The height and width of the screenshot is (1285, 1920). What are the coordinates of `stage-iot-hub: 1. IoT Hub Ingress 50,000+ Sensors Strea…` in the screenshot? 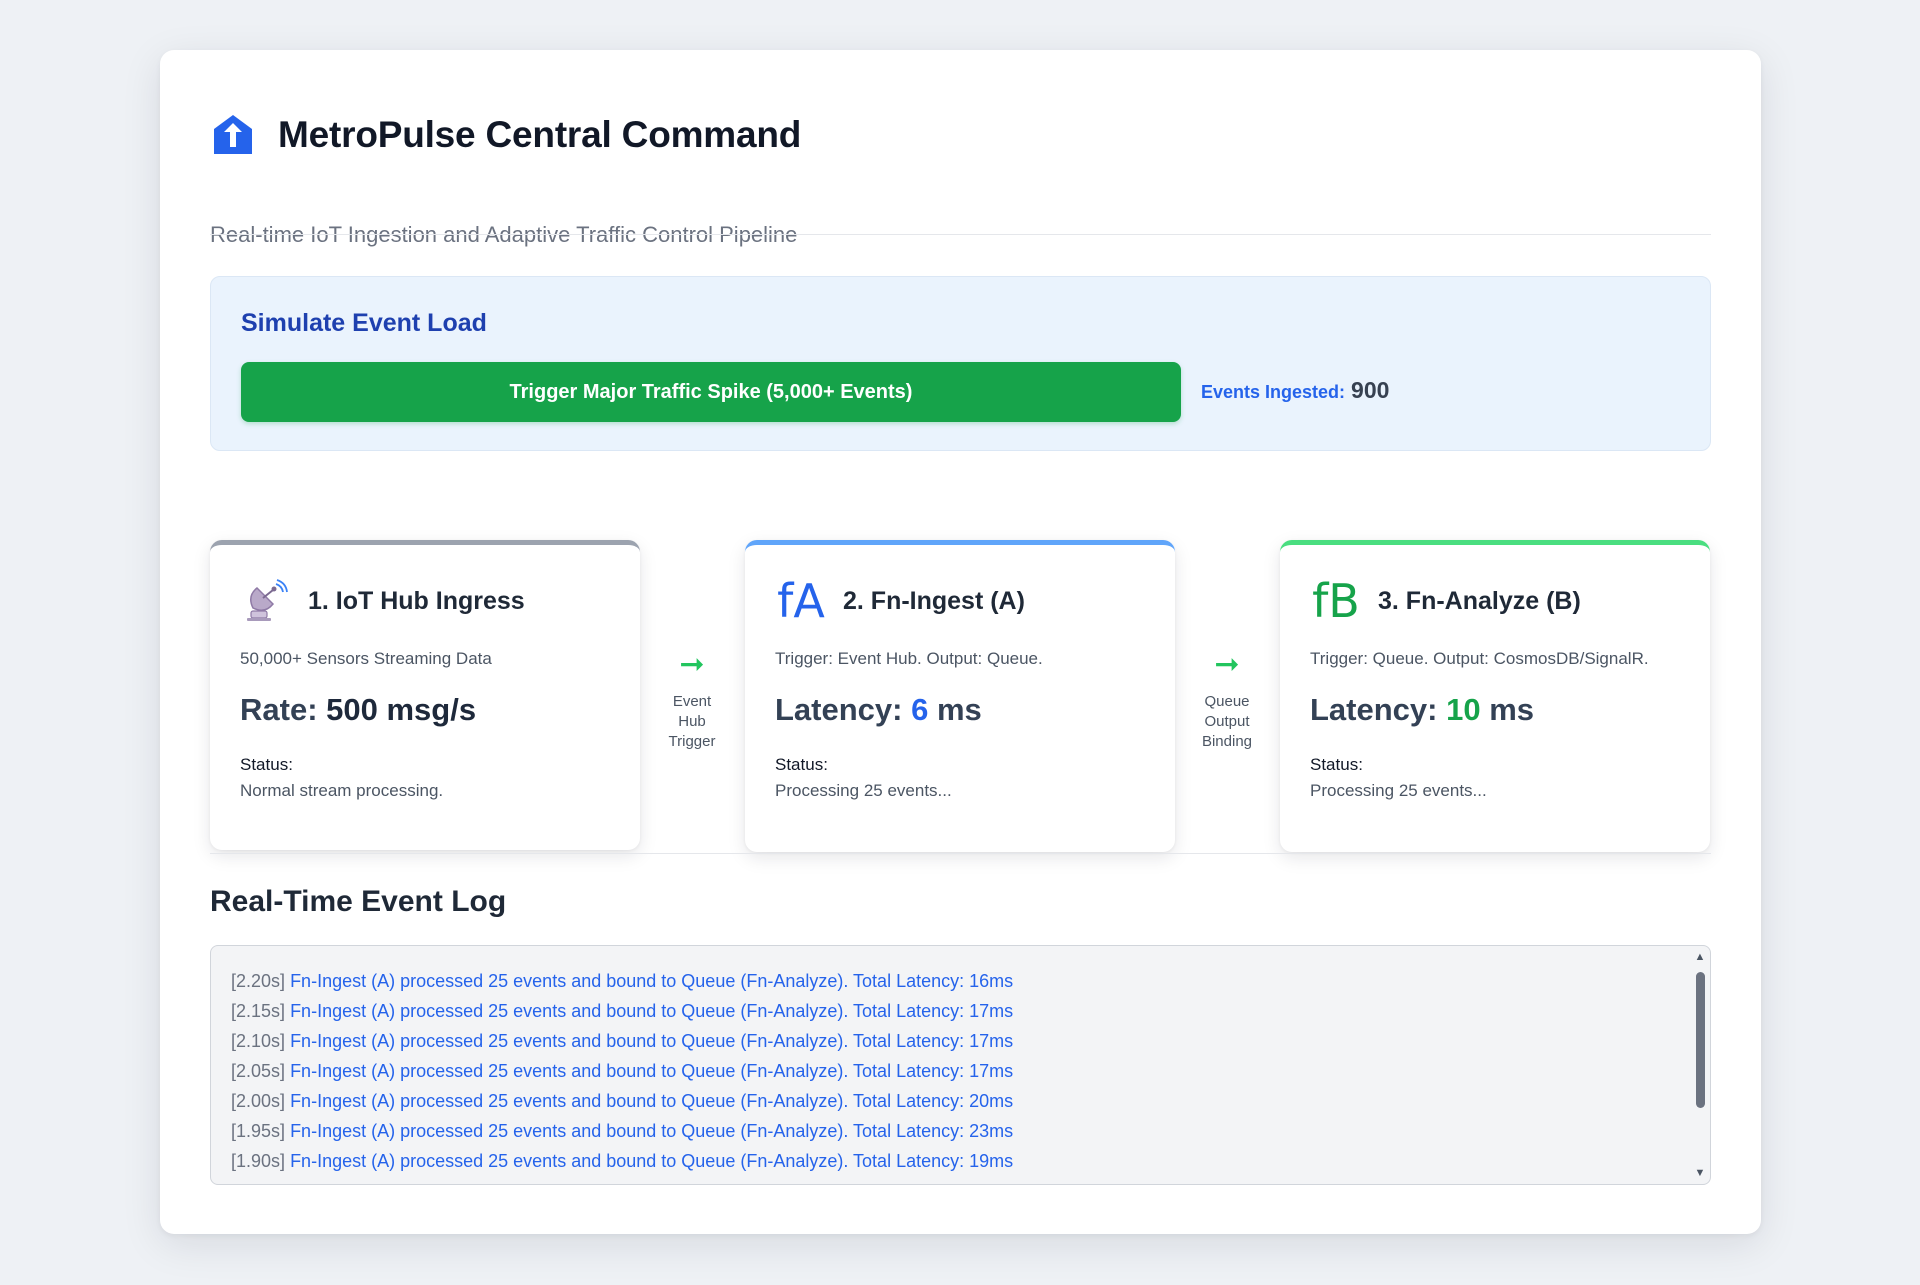 It's located at (425, 695).